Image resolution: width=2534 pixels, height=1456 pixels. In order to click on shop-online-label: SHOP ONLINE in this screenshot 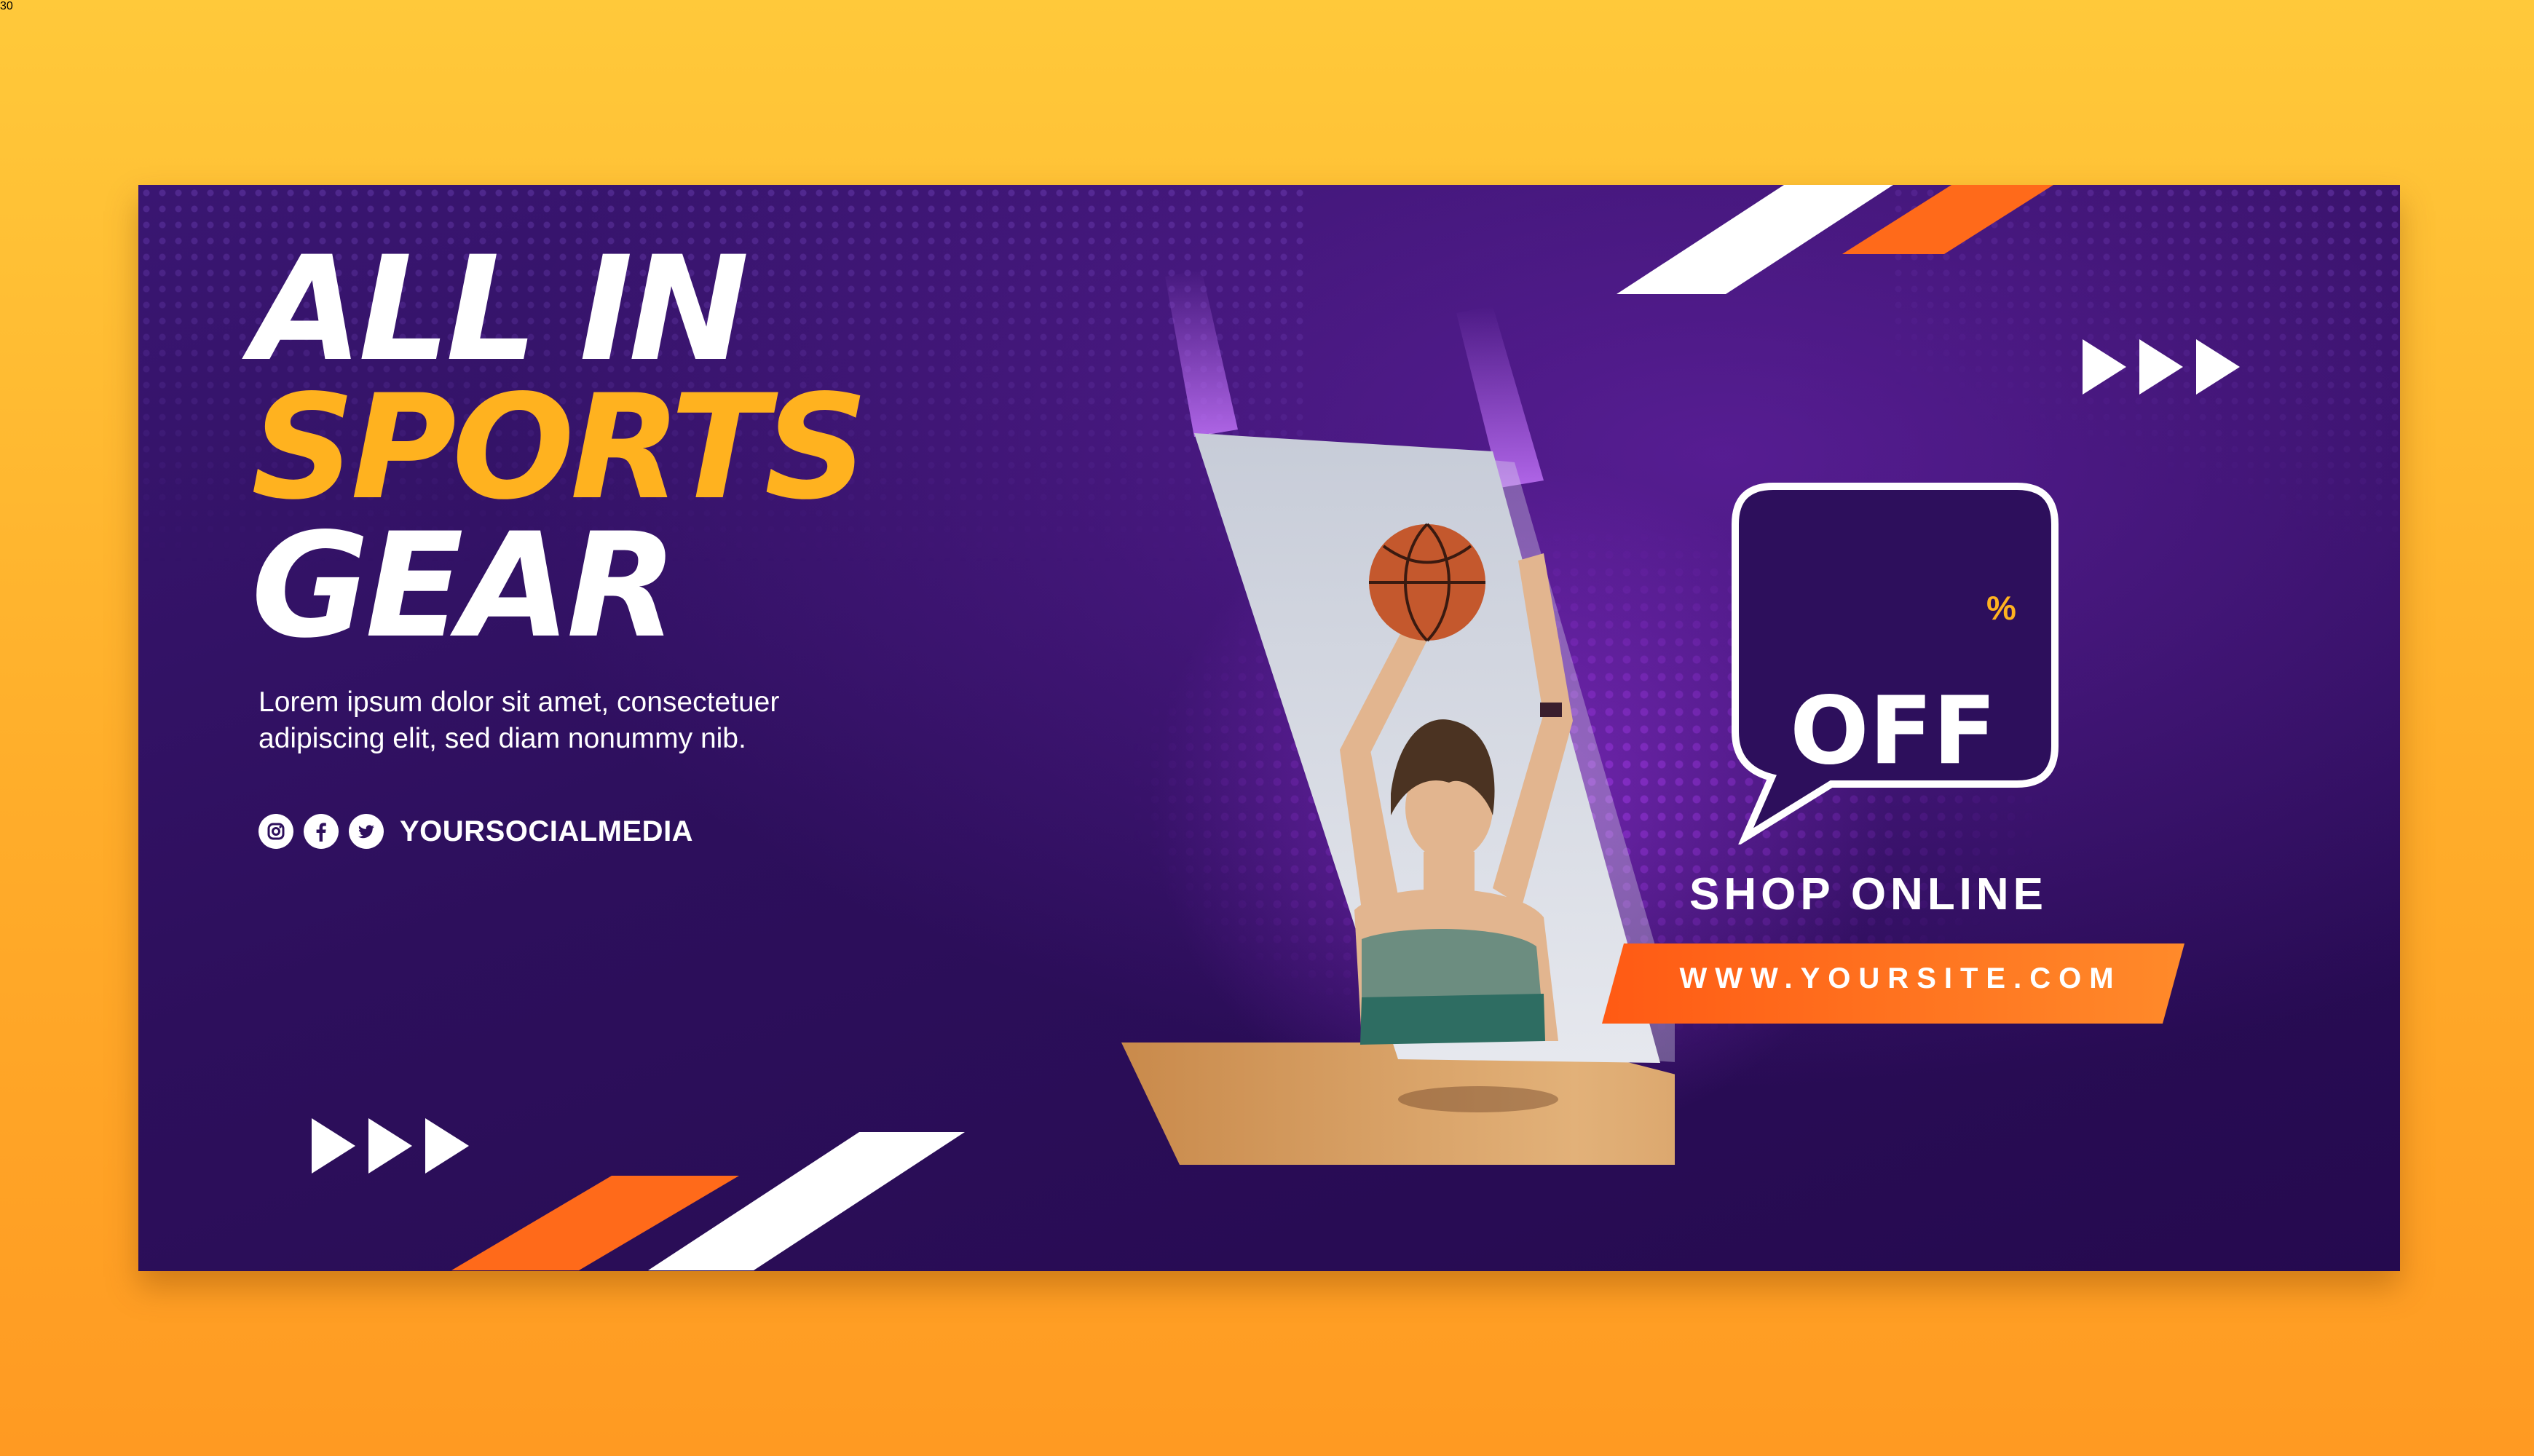, I will do `click(1868, 894)`.